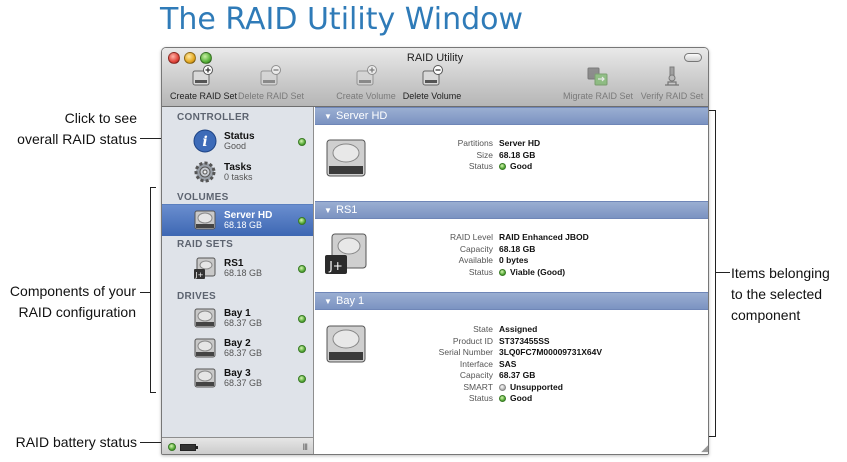 The height and width of the screenshot is (462, 847). I want to click on callout-raid-status: Click to see overall RAID status, so click(68, 129).